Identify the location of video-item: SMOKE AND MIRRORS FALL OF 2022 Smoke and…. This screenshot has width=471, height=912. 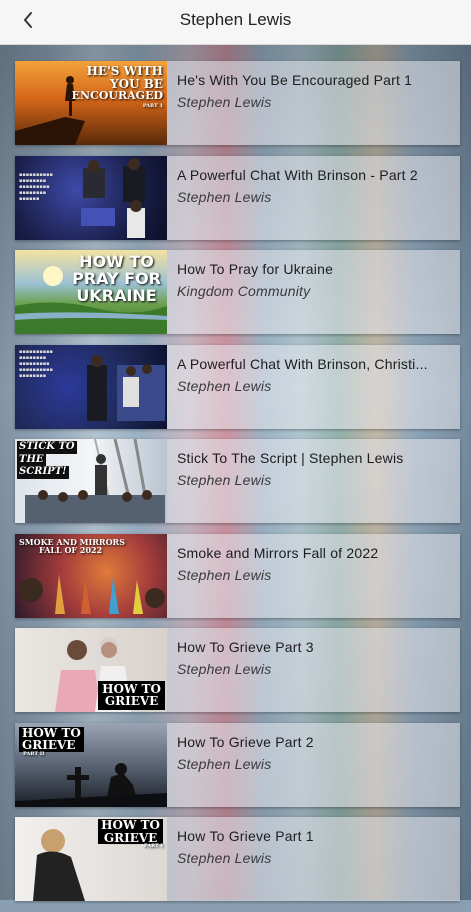
(237, 575).